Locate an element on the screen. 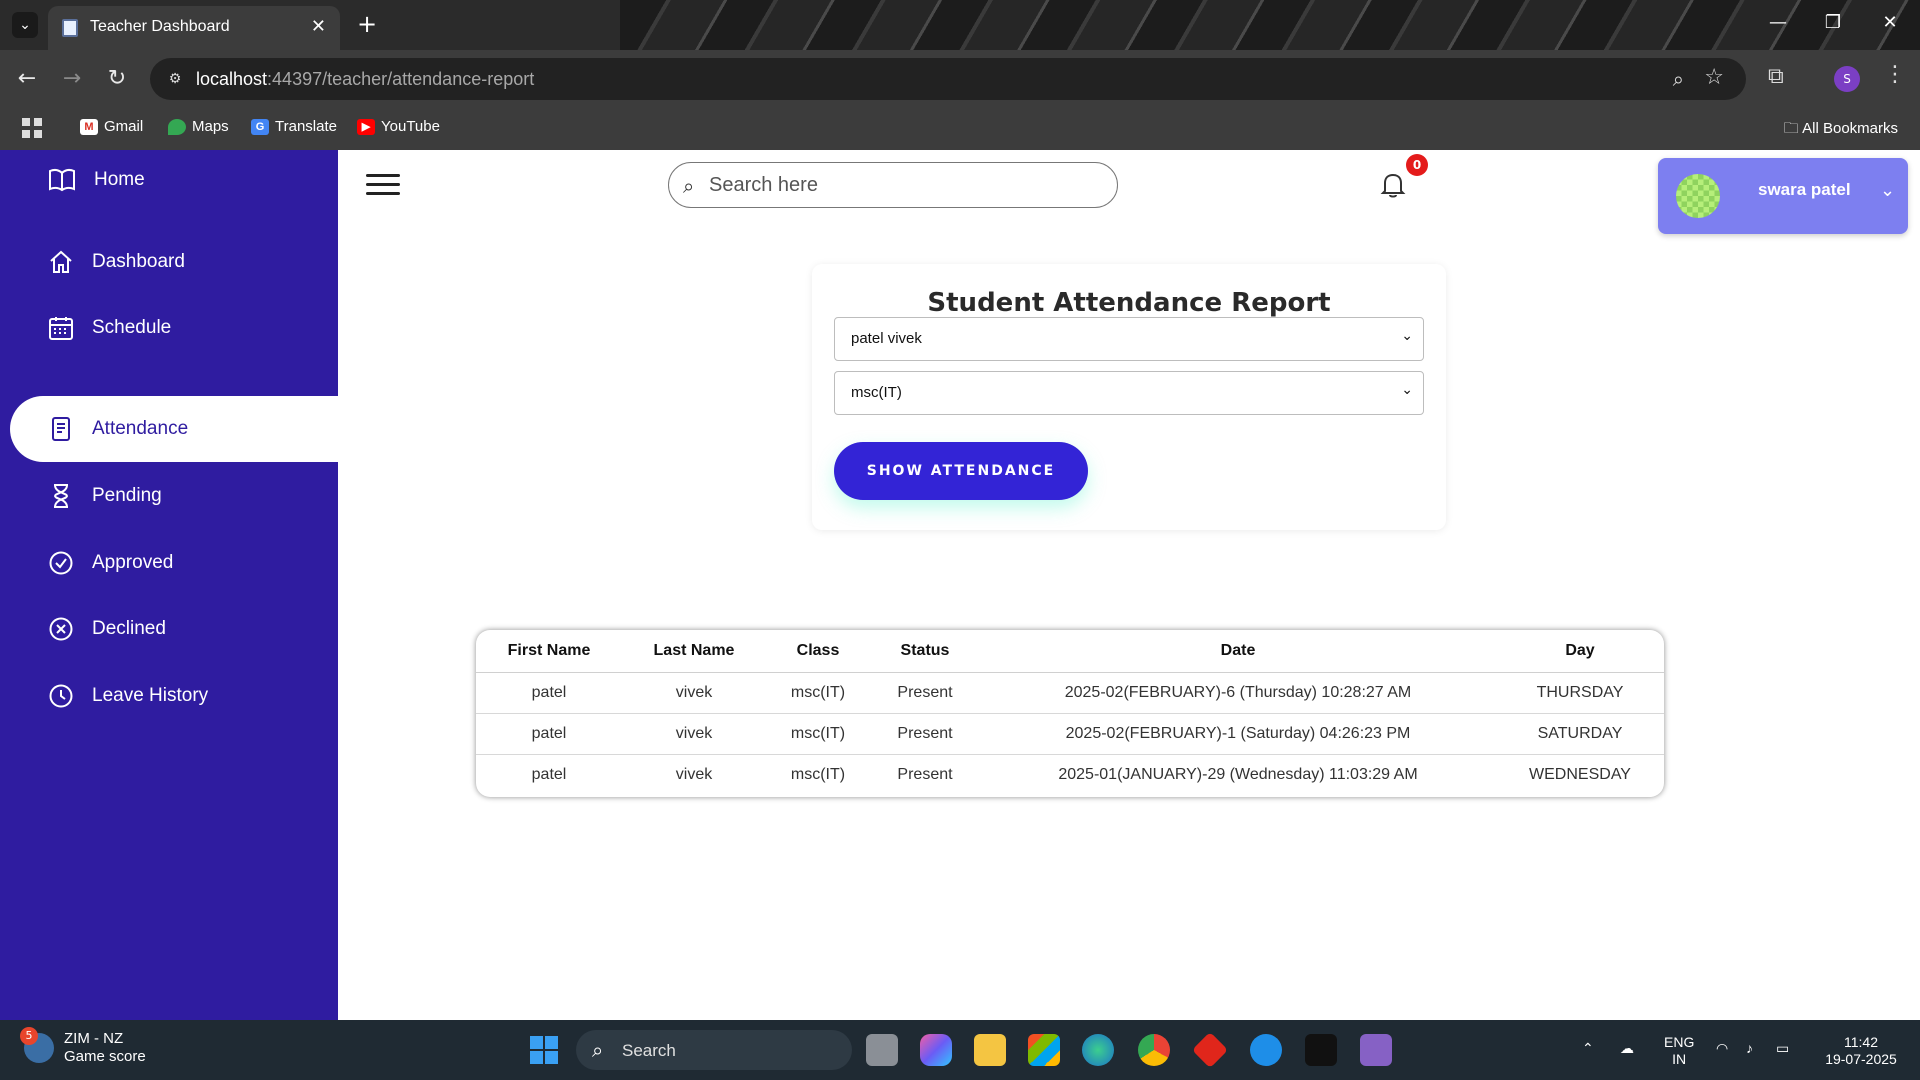  column-header: First Name is located at coordinates (549, 651).